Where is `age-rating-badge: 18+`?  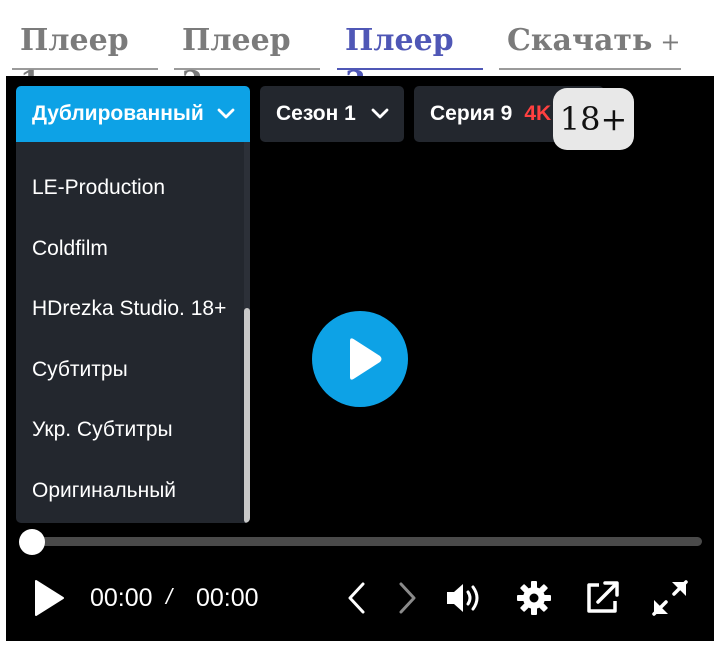 age-rating-badge: 18+ is located at coordinates (593, 119).